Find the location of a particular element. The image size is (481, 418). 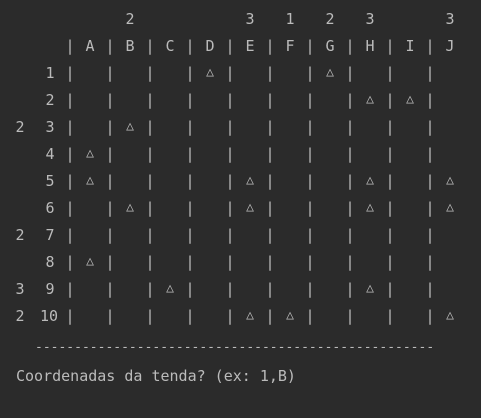

row-count: 2 is located at coordinates (20, 235).